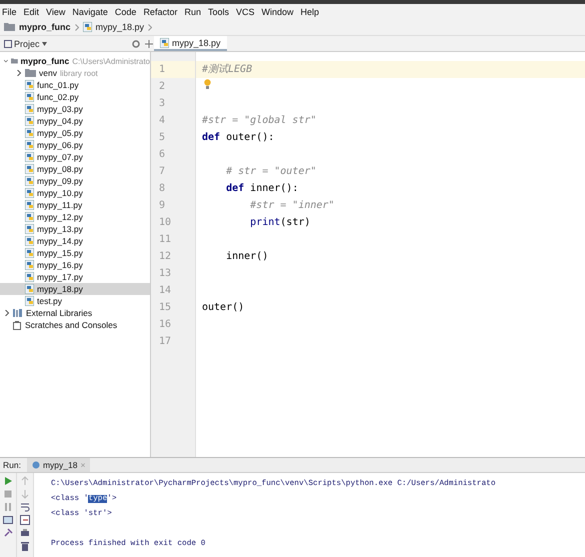 Image resolution: width=585 pixels, height=557 pixels. What do you see at coordinates (25, 546) in the screenshot?
I see `trash-icon` at bounding box center [25, 546].